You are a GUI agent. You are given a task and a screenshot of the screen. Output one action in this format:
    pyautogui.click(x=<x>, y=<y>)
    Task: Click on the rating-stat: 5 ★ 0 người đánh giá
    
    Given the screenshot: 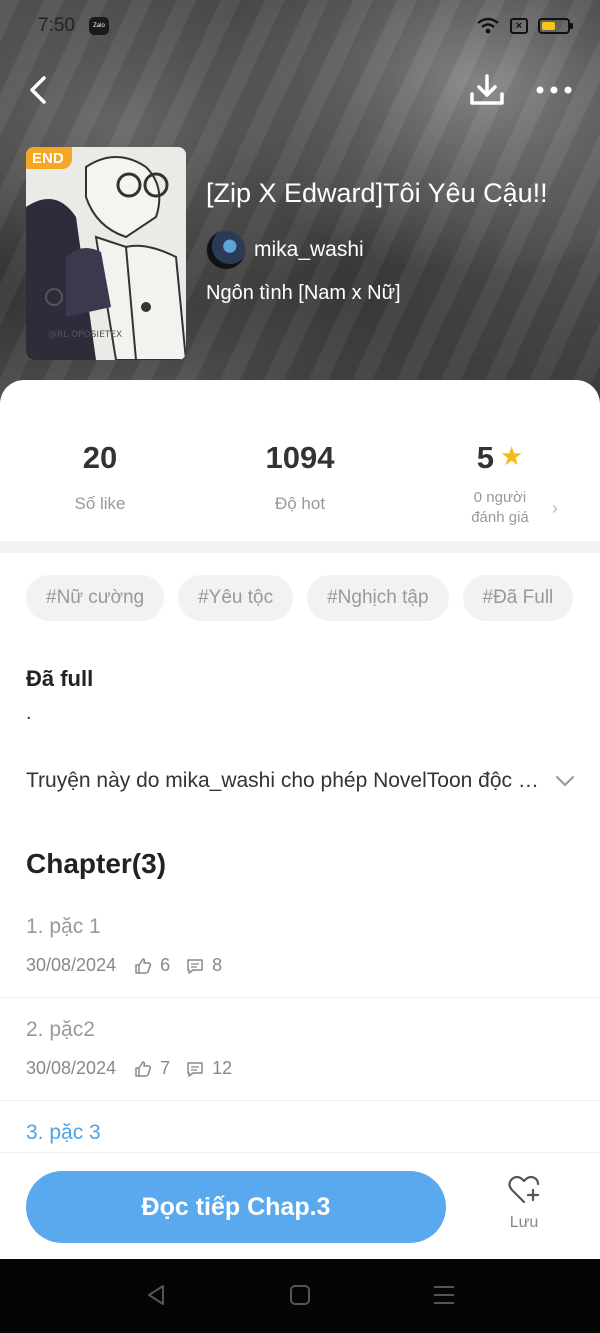 What is the action you would take?
    pyautogui.click(x=500, y=484)
    